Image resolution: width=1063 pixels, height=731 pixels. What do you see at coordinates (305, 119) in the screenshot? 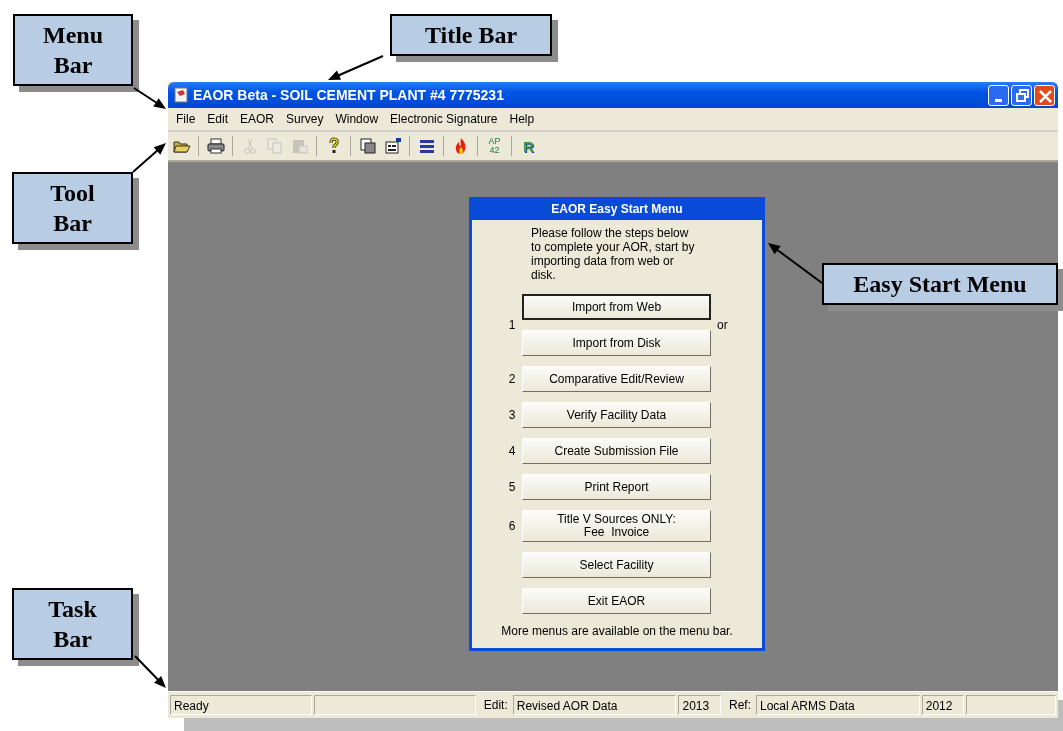
I see `menu-item: Survey` at bounding box center [305, 119].